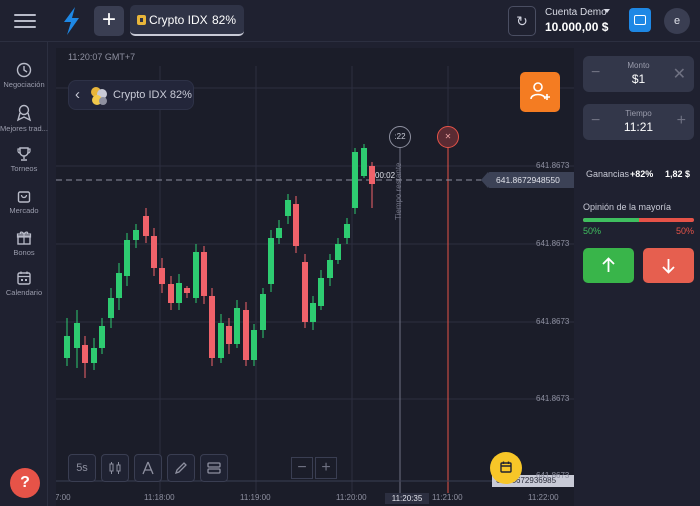  I want to click on sidebar-item-label: Torneos, so click(24, 168).